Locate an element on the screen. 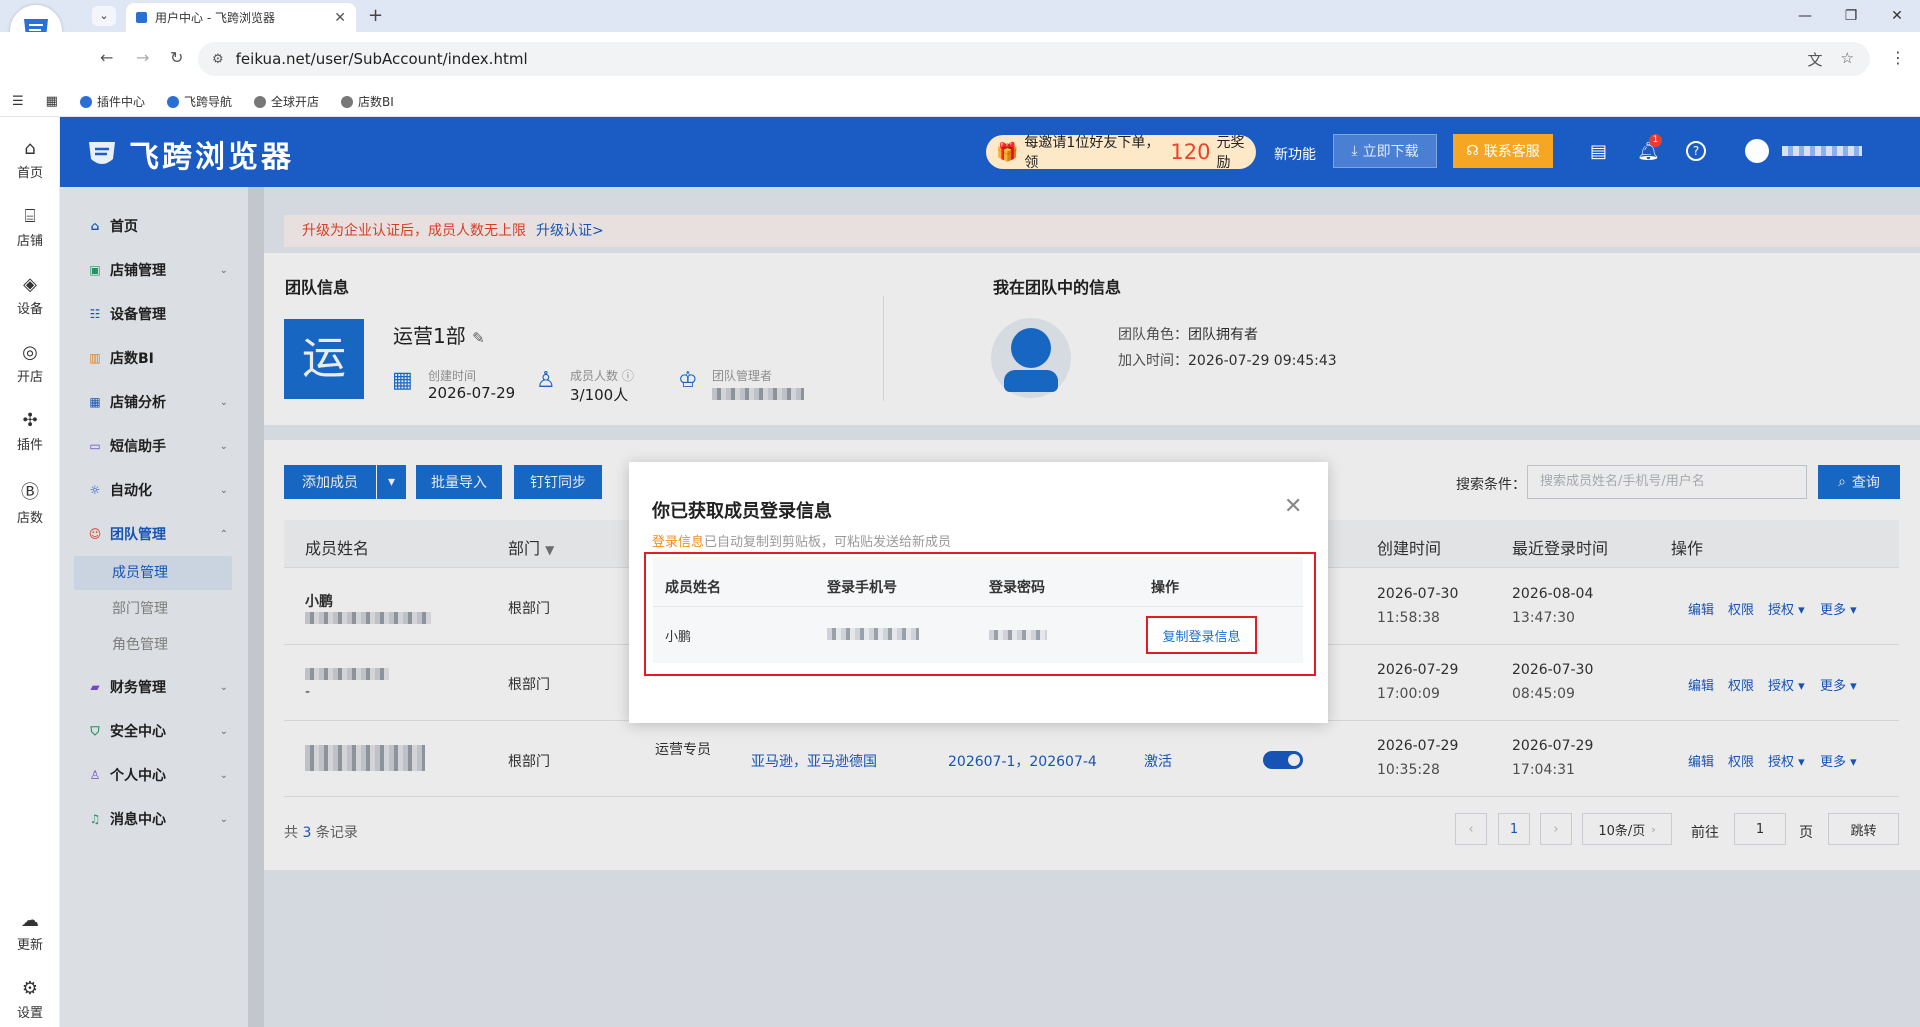 The width and height of the screenshot is (1920, 1027). rail-label: 店数 is located at coordinates (29, 518).